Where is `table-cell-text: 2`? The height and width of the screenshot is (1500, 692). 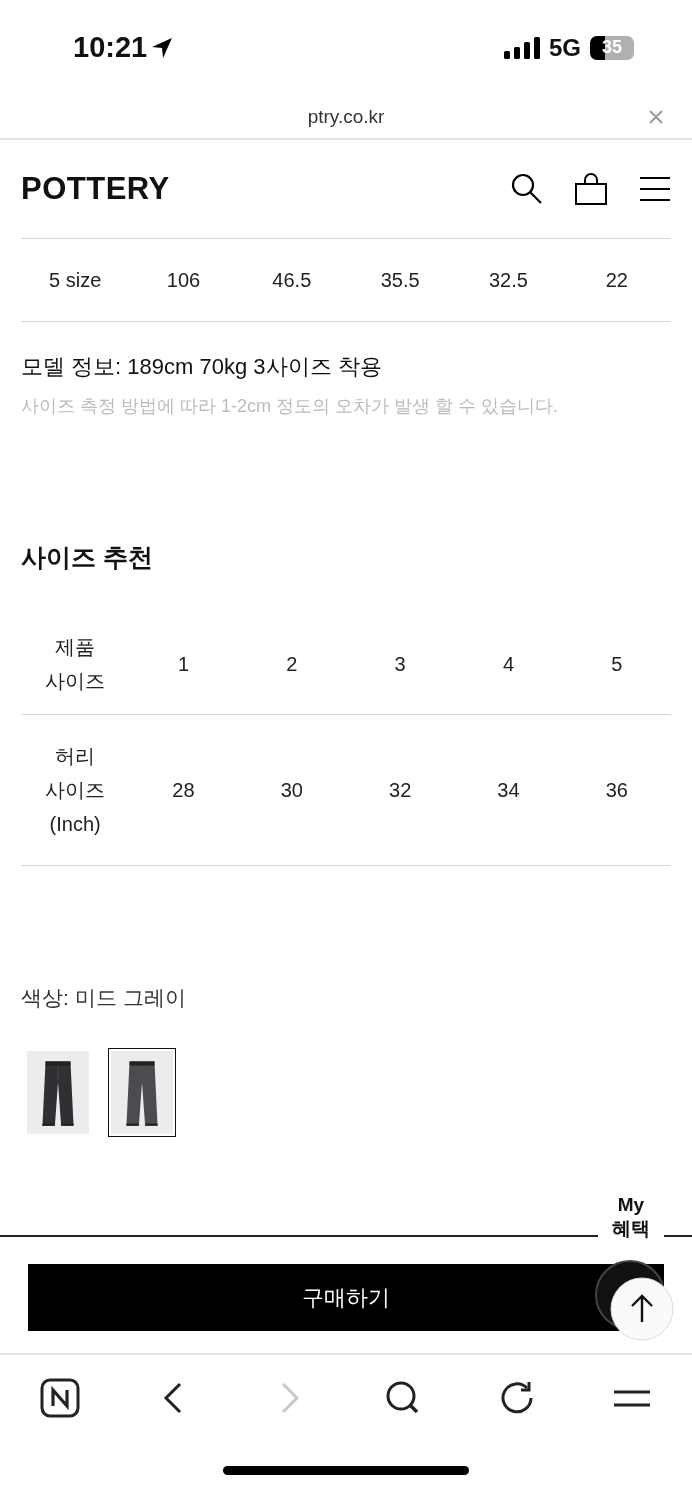 table-cell-text: 2 is located at coordinates (292, 664).